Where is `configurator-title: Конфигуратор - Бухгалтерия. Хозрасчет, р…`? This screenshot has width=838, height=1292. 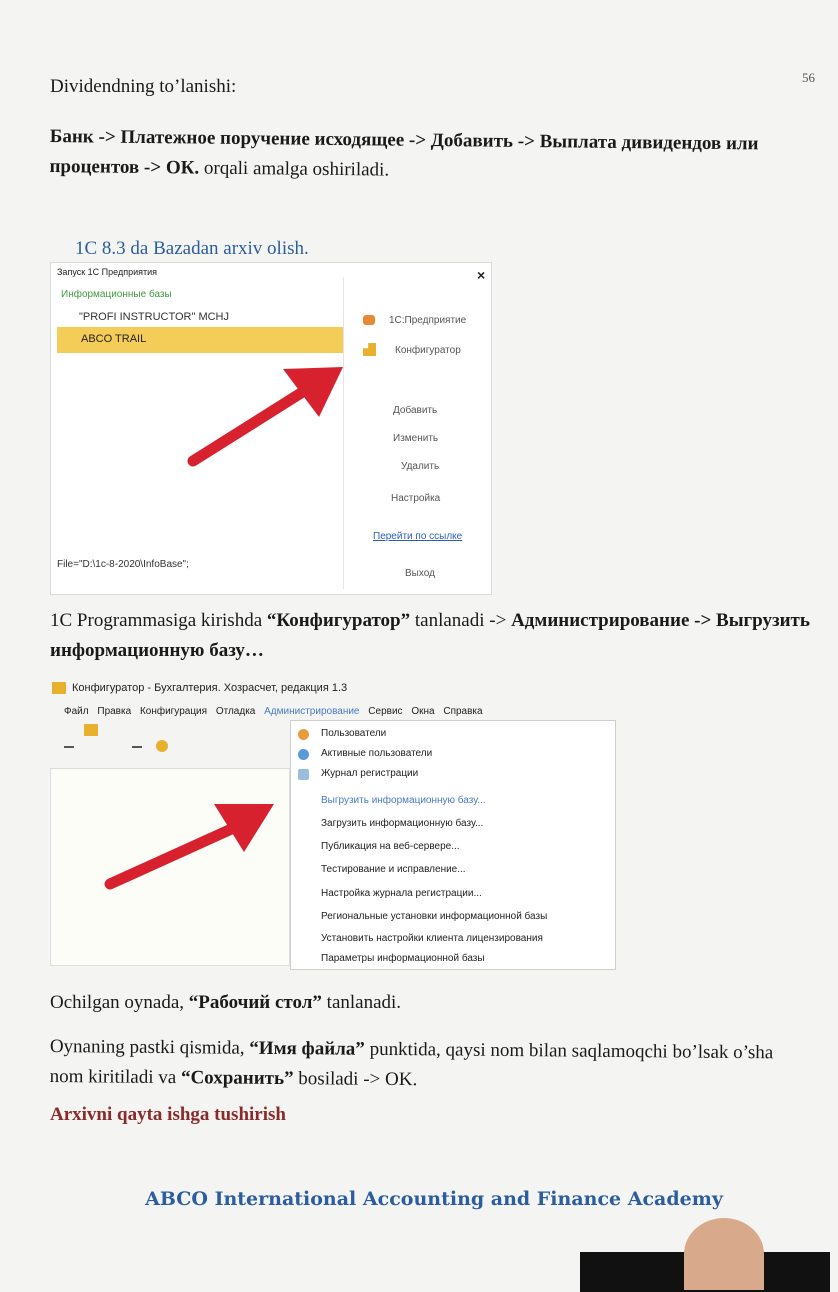
configurator-title: Конфигуратор - Бухгалтерия. Хозрасчет, р… is located at coordinates (210, 688).